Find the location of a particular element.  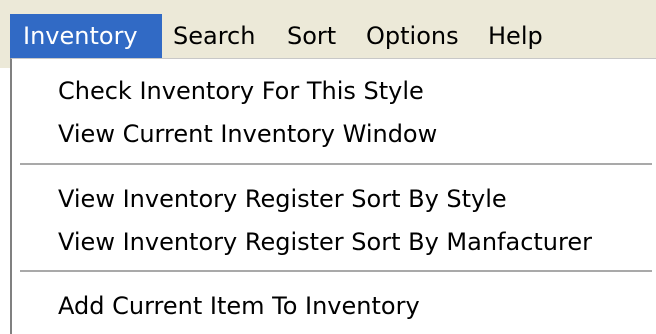

menu-search: Search is located at coordinates (214, 36).